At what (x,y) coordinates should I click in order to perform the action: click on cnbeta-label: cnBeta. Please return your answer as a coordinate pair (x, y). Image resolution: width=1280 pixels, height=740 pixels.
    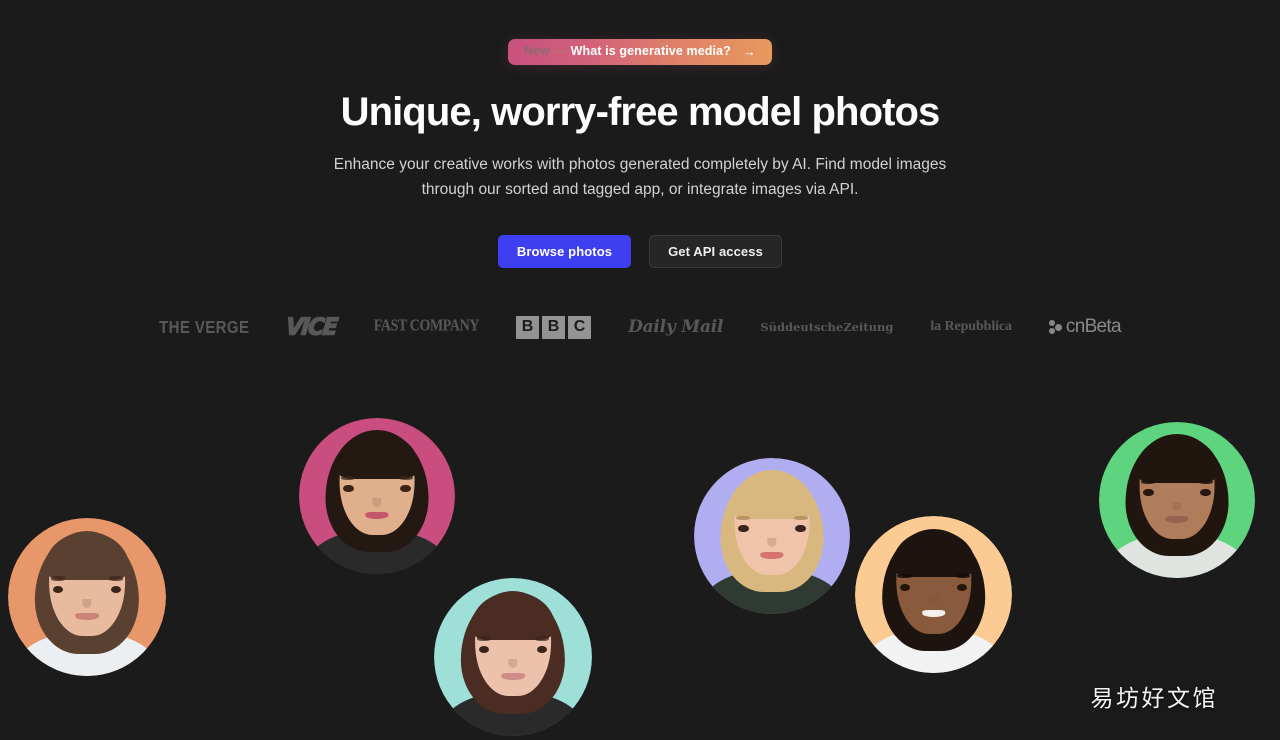
    Looking at the image, I should click on (1093, 327).